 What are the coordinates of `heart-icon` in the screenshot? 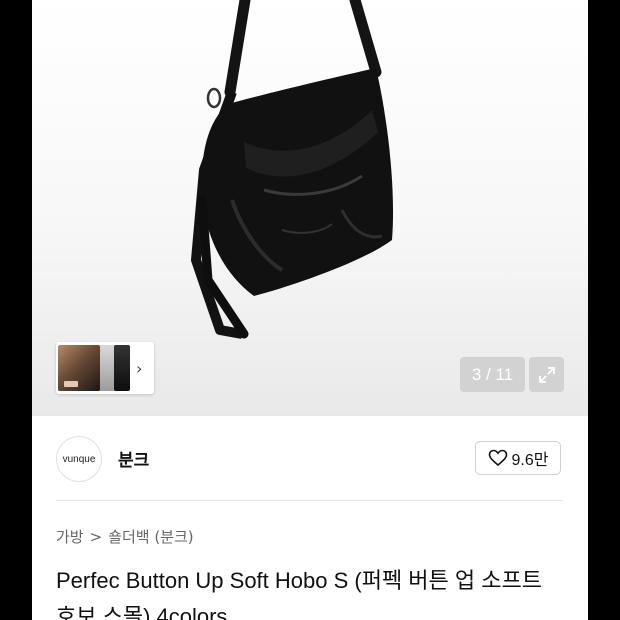 It's located at (498, 458).